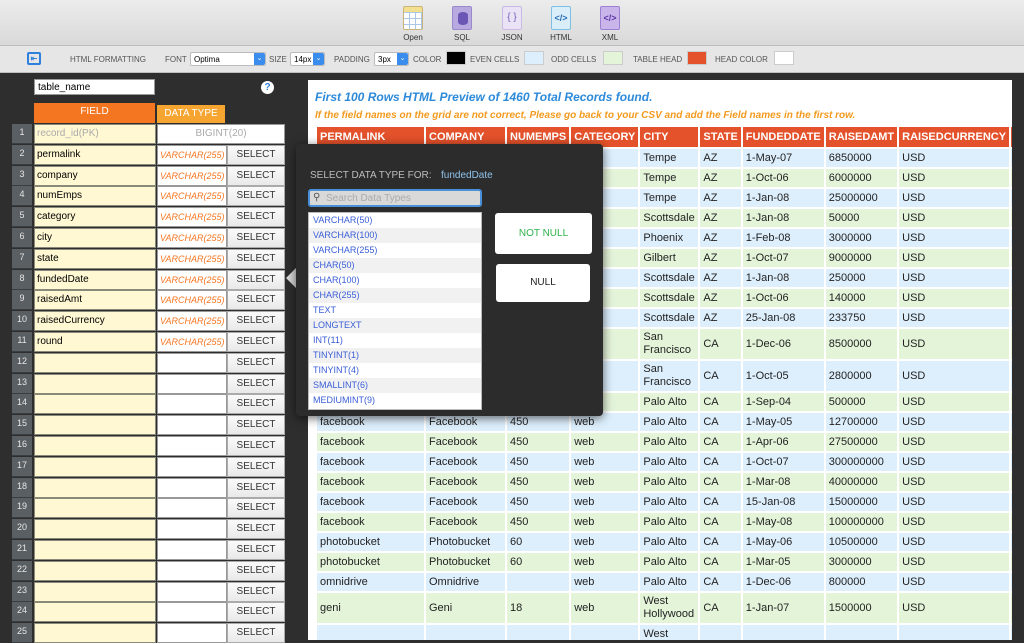 This screenshot has width=1024, height=643. Describe the element at coordinates (395, 400) in the screenshot. I see `data-type-option: MEDIUMINT(9)` at that location.